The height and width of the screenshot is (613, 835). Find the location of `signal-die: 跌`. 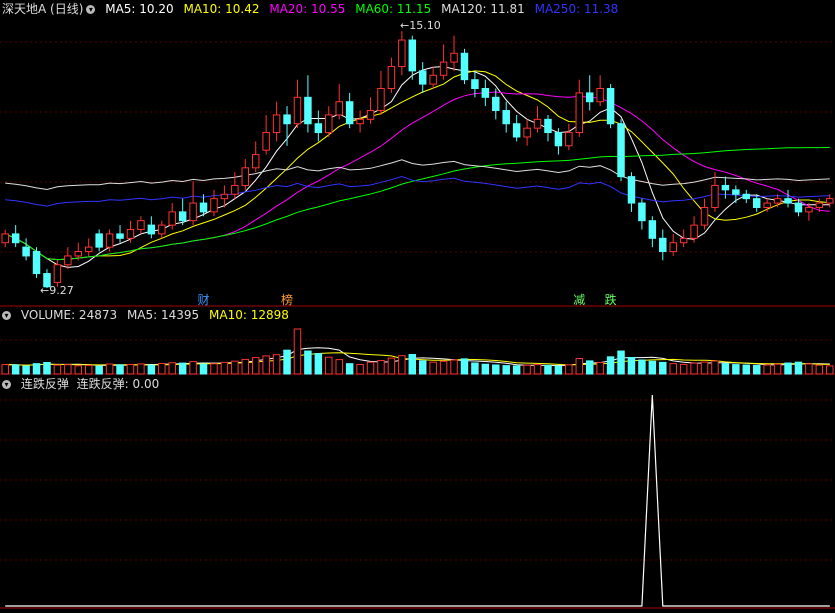

signal-die: 跌 is located at coordinates (610, 300).